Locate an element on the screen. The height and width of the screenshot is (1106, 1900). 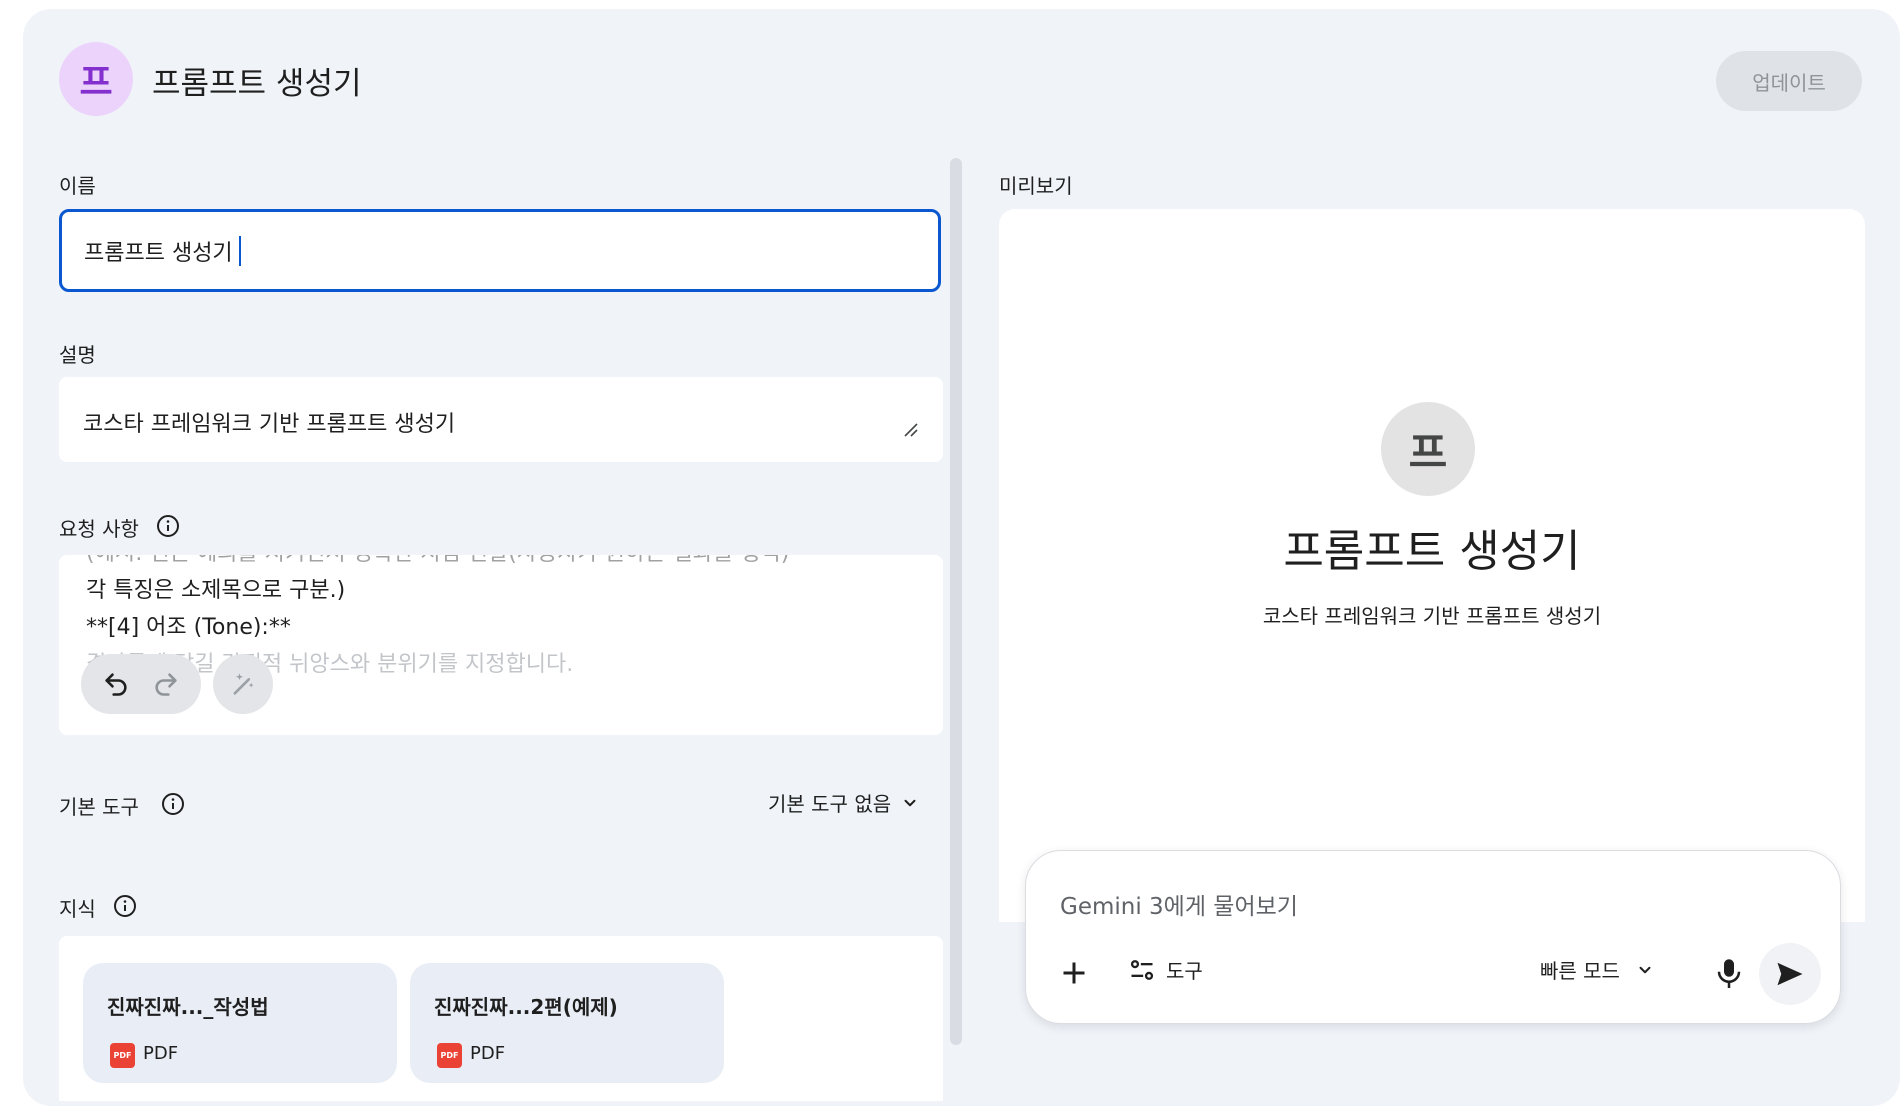
mode-label: 빠른 모드 is located at coordinates (1580, 971).